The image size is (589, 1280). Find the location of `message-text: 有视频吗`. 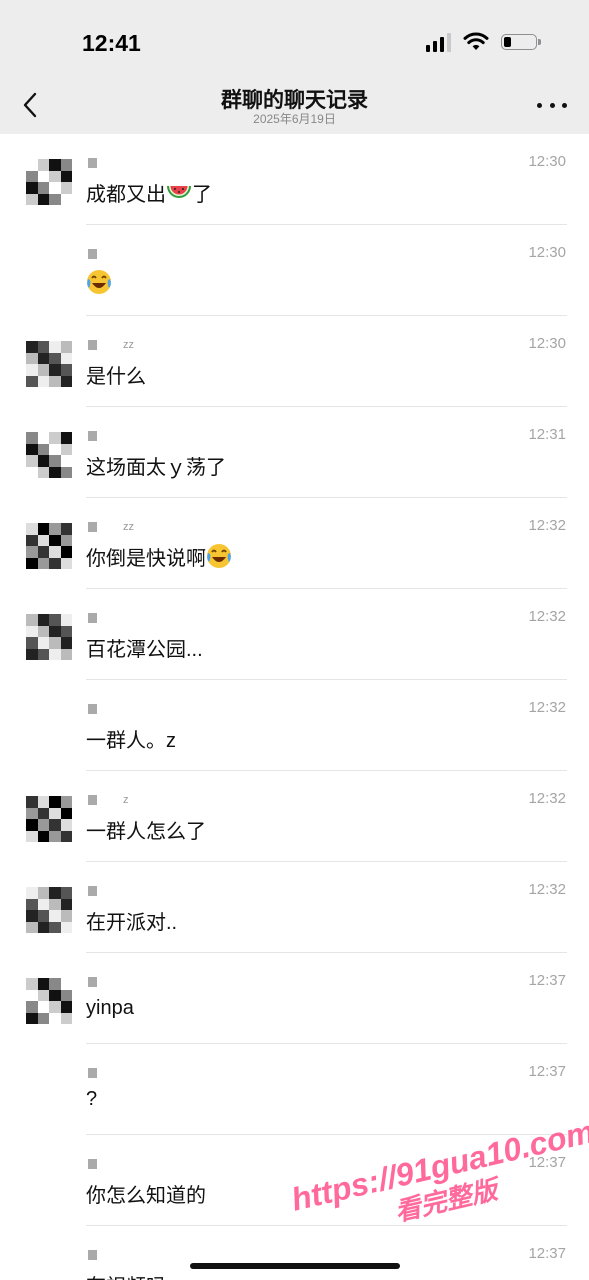

message-text: 有视频吗 is located at coordinates (126, 1275).